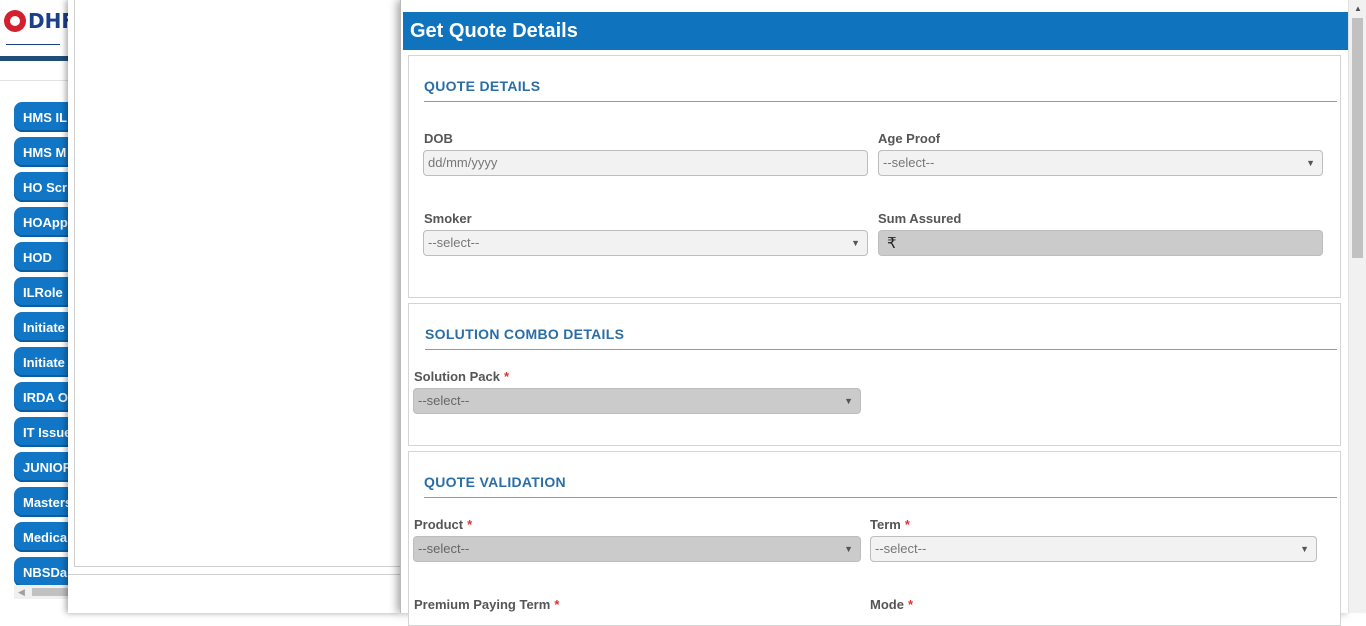 The image size is (1366, 626). I want to click on horizontal-scrollbar: ◀, so click(41, 592).